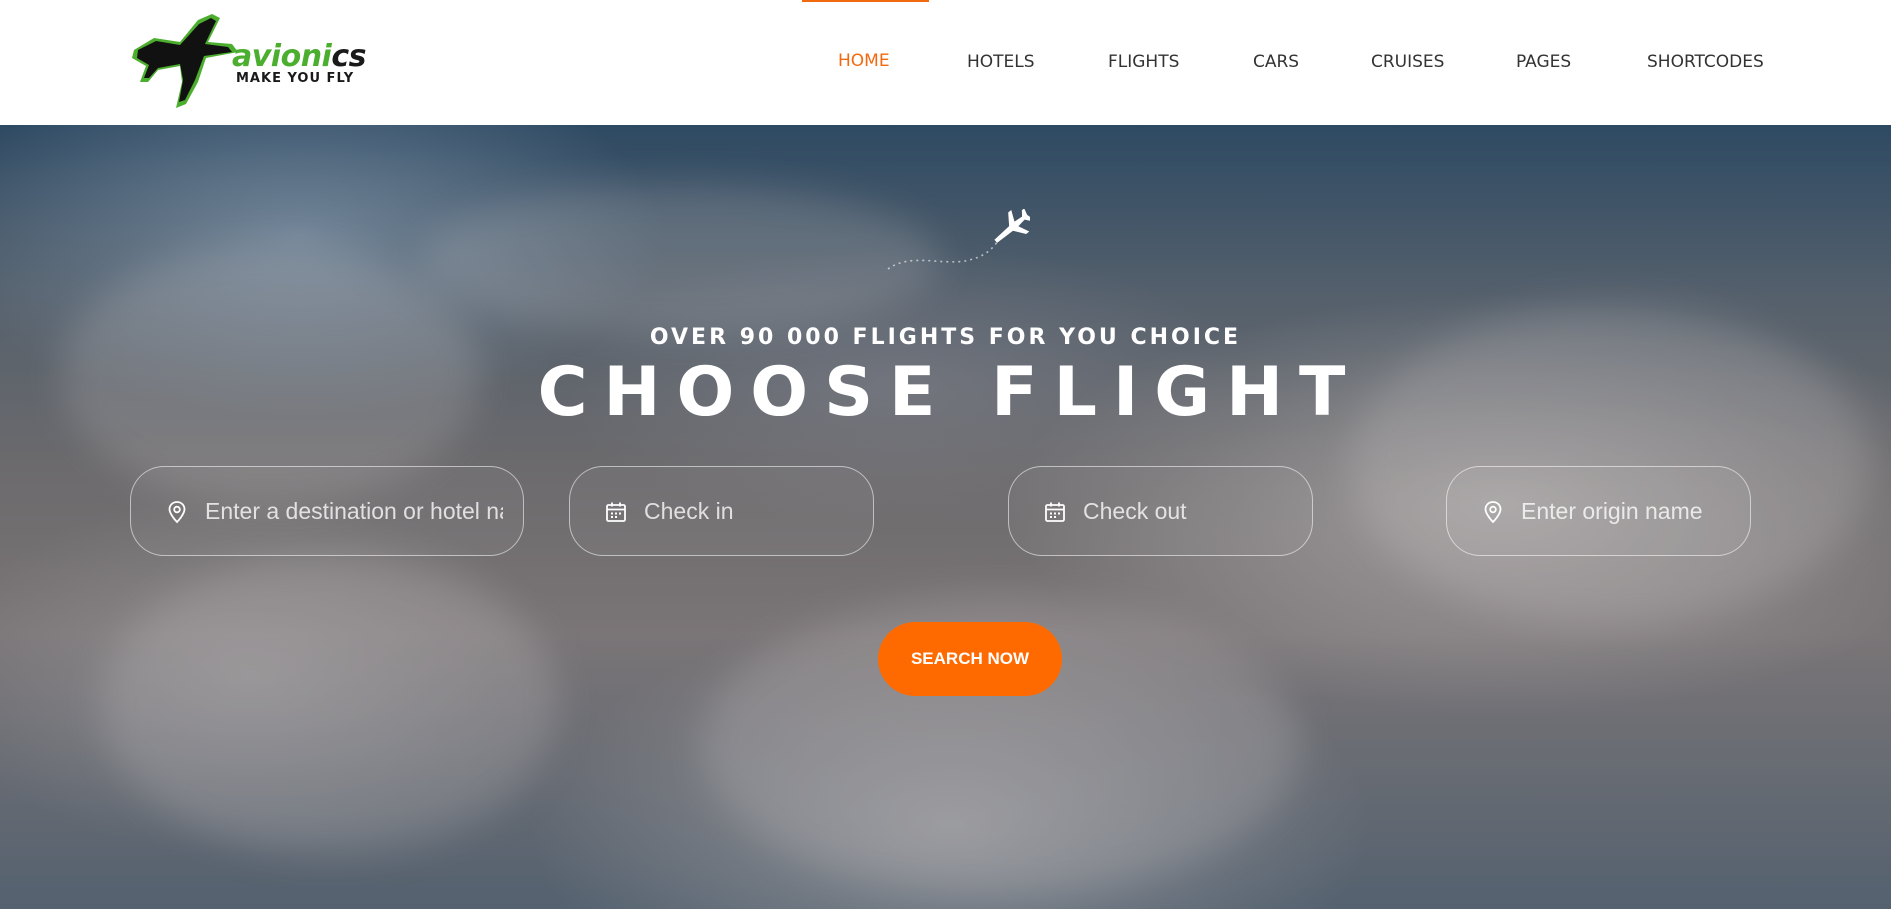 This screenshot has width=1891, height=909. I want to click on search-now-button: SEARCH NOW, so click(970, 659).